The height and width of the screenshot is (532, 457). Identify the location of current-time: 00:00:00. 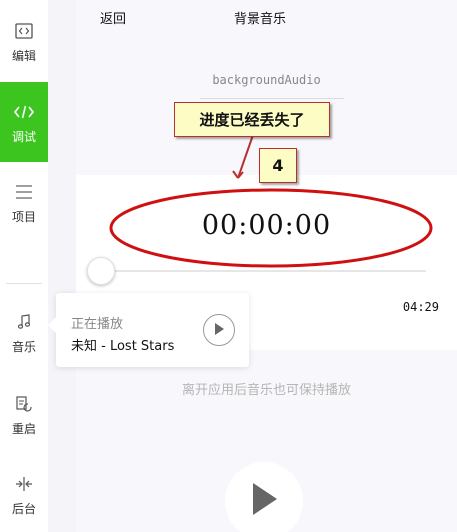
(266, 225).